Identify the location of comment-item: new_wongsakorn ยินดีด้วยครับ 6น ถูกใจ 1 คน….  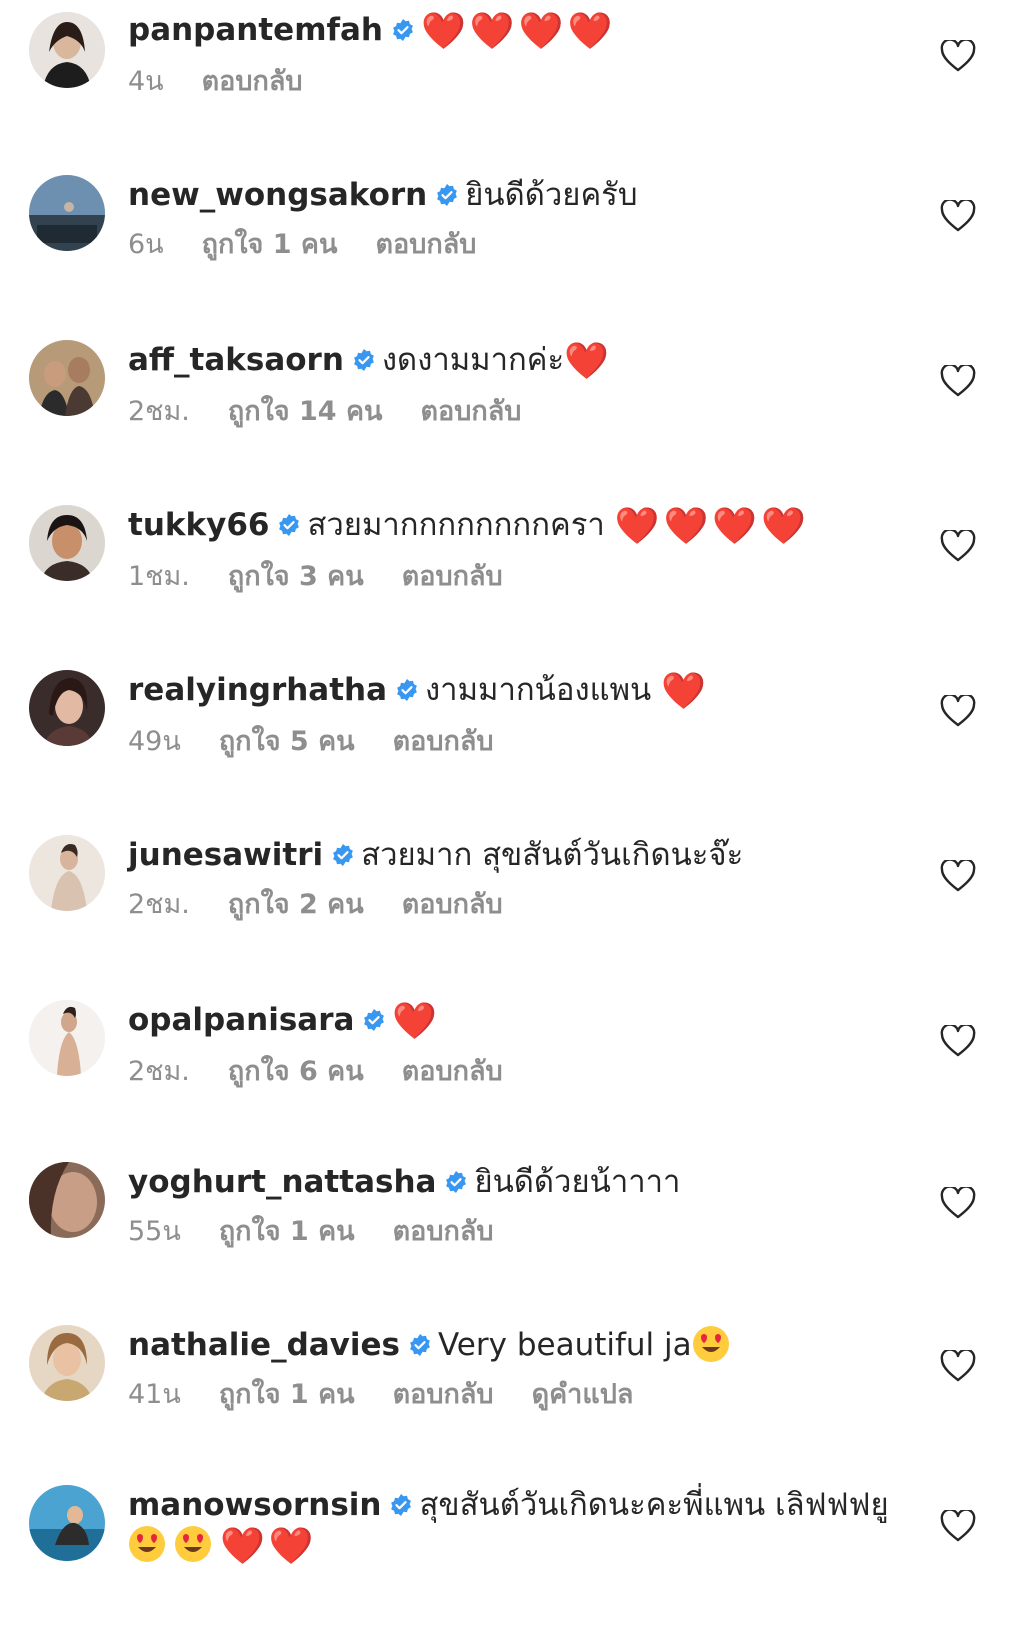
(517, 255).